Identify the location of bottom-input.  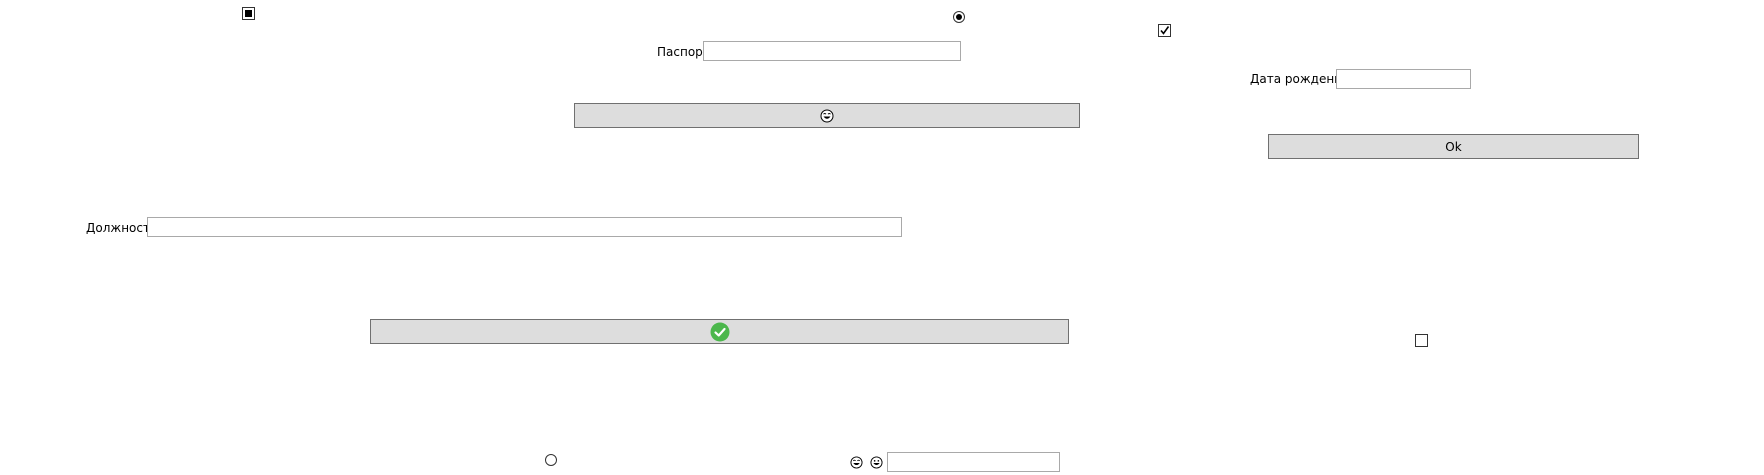
(973, 462).